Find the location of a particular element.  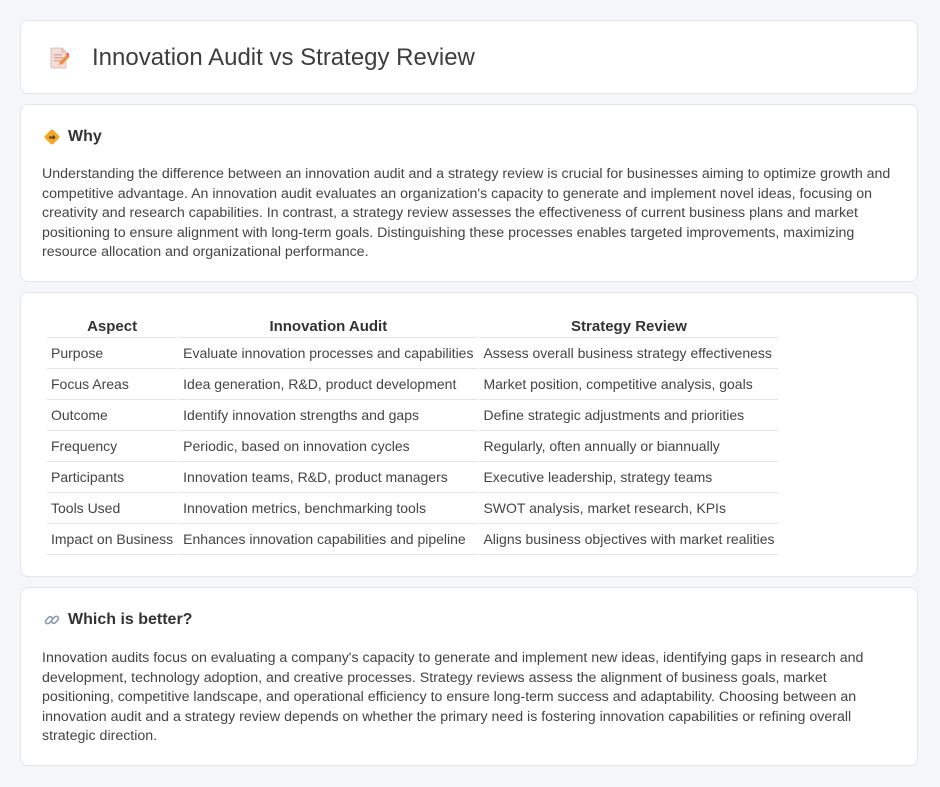

table-cell: Executive leadership, strategy teams is located at coordinates (629, 477).